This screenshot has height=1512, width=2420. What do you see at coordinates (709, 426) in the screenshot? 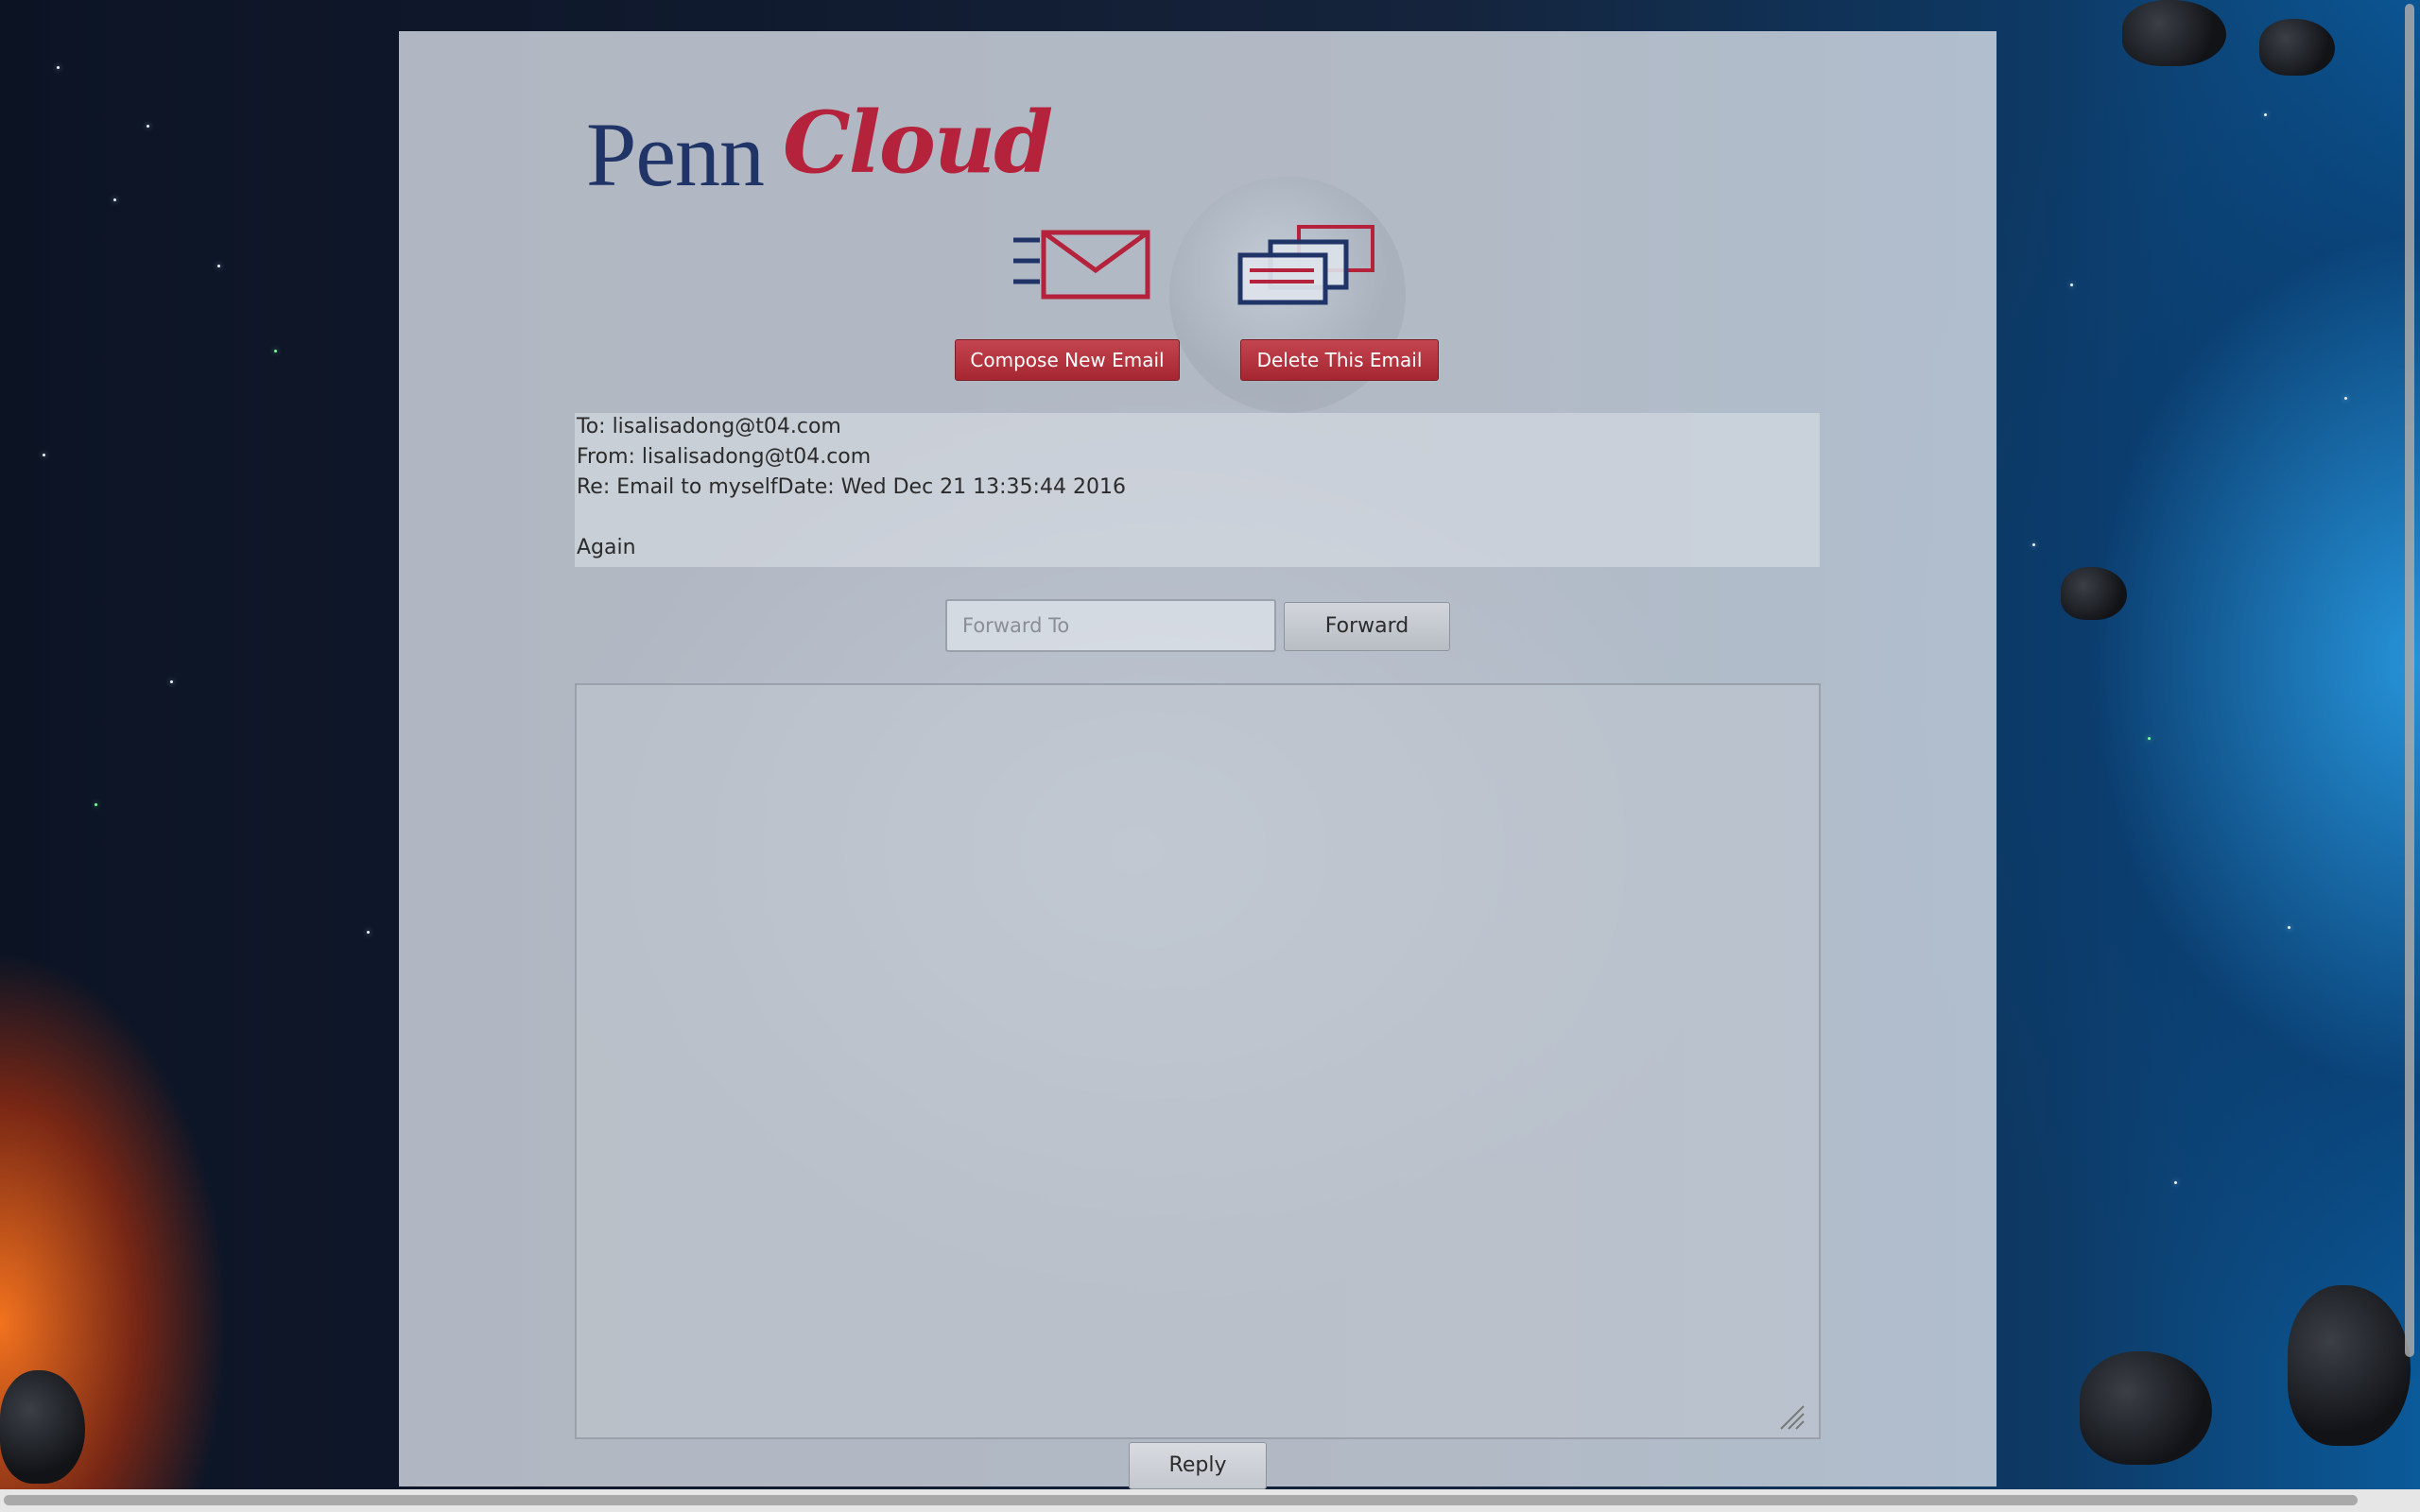
I see `email-to: To: lisalisadong@t04.com` at bounding box center [709, 426].